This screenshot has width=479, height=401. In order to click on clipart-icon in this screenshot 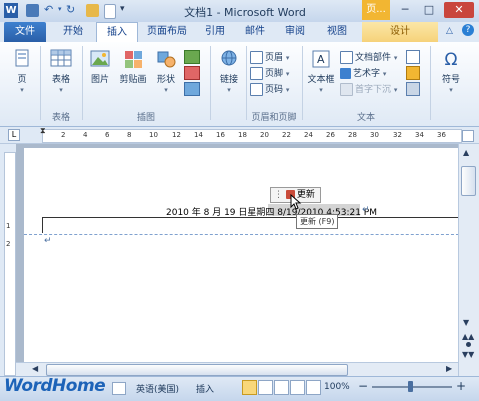, I will do `click(133, 59)`.